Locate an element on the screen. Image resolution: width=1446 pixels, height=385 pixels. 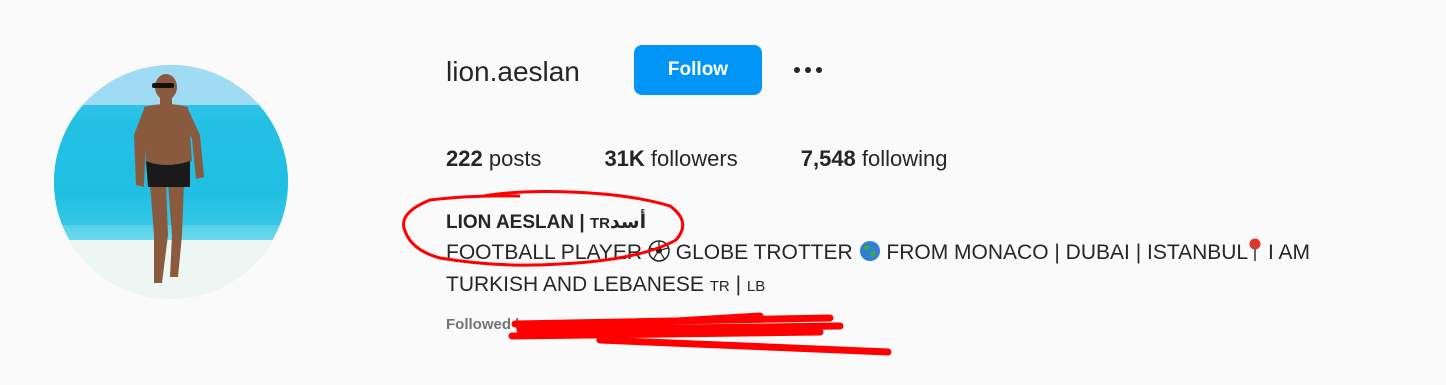
globe-icon is located at coordinates (870, 255).